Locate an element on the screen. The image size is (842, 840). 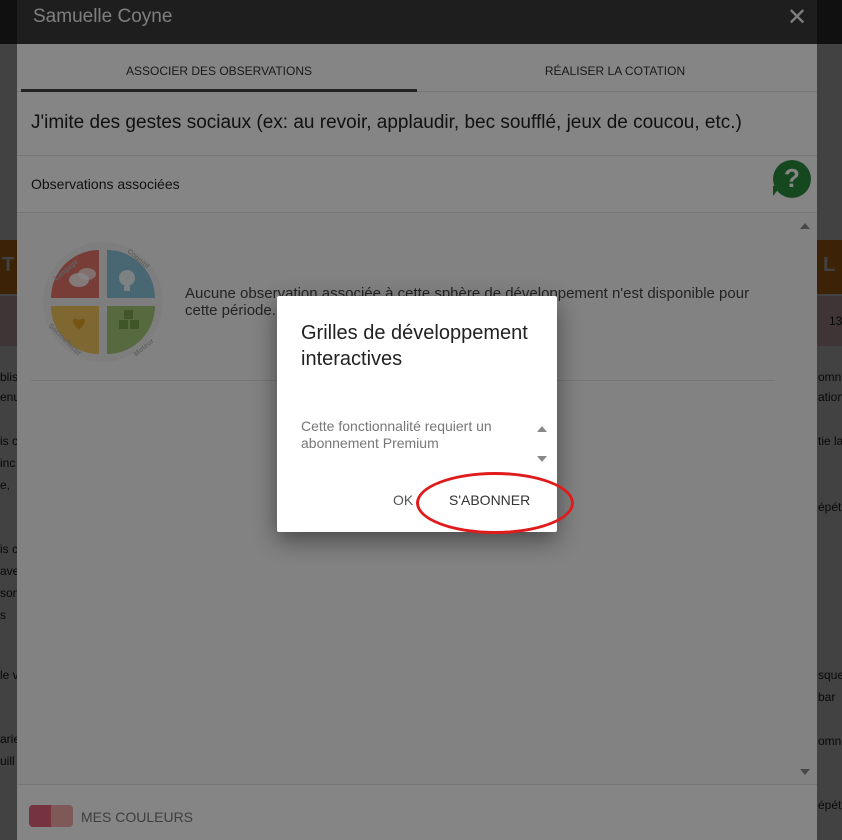
scroll-up-arrow-icon is located at coordinates (542, 429).